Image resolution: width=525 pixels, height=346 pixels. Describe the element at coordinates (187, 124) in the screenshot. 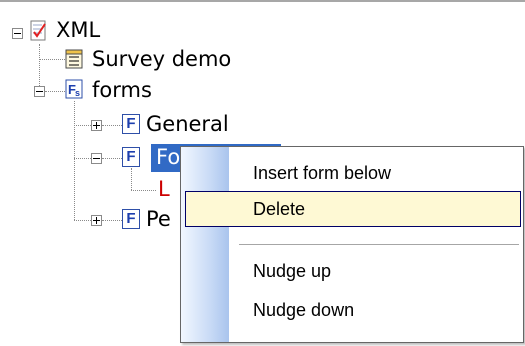

I see `tree-node-general: General` at that location.